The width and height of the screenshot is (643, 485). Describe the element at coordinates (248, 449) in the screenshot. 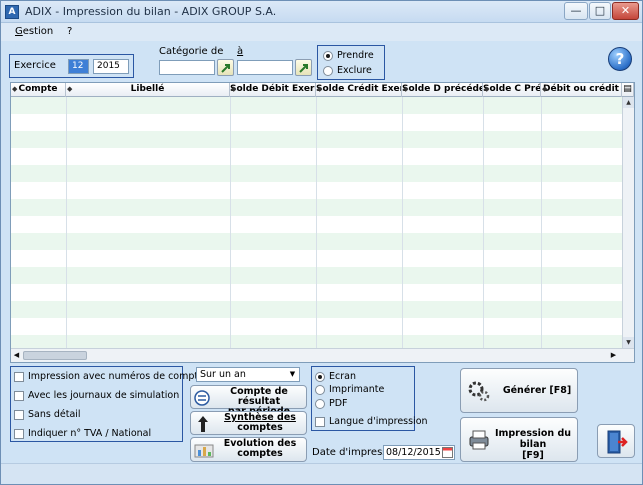

I see `evolution-button: Evolution des comptes` at that location.